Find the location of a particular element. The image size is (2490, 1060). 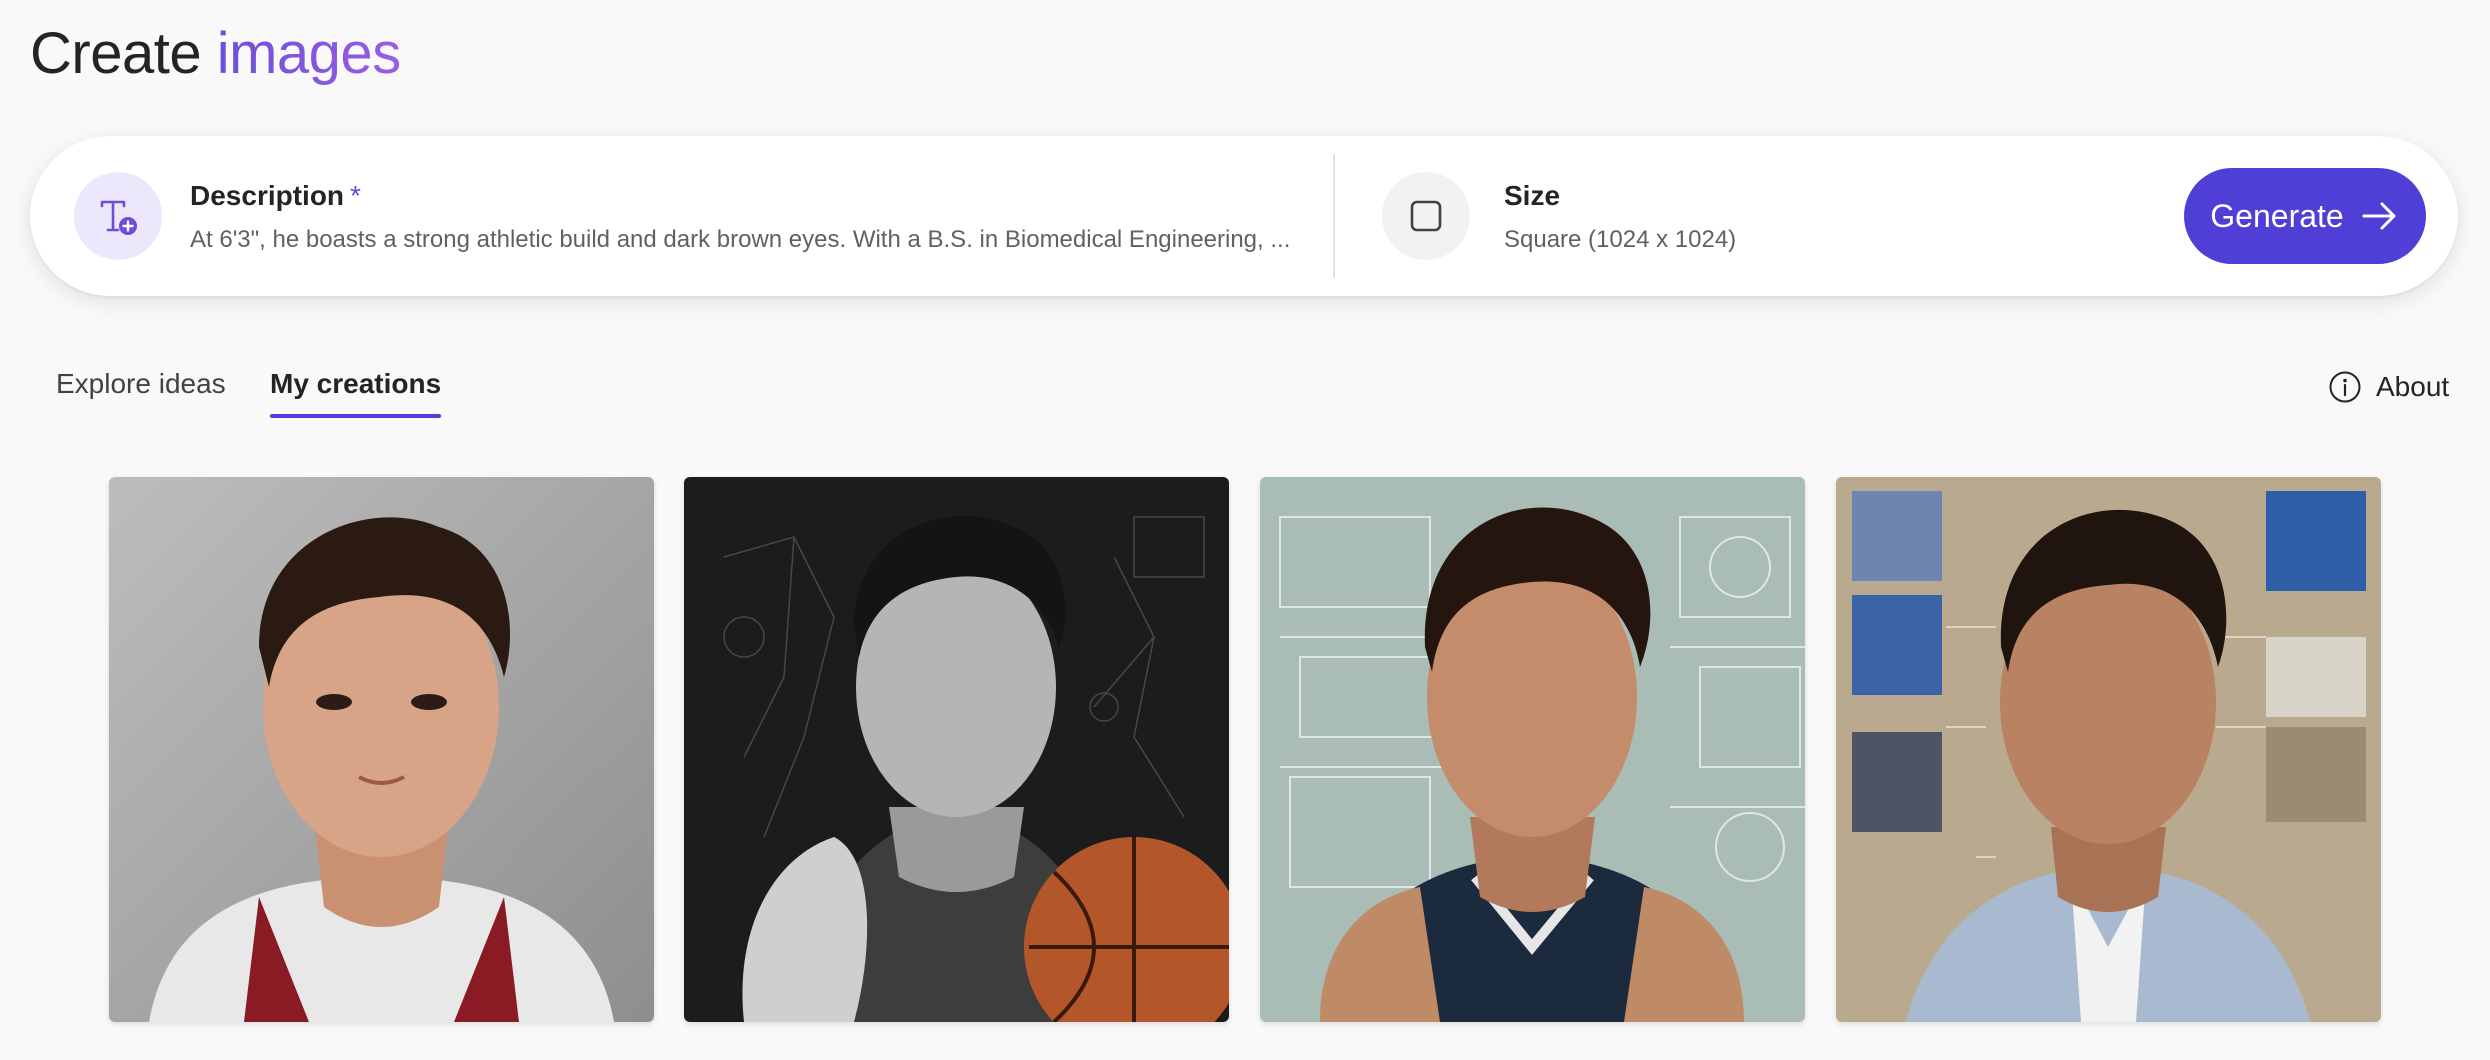

page-title-accent: images is located at coordinates (308, 53).